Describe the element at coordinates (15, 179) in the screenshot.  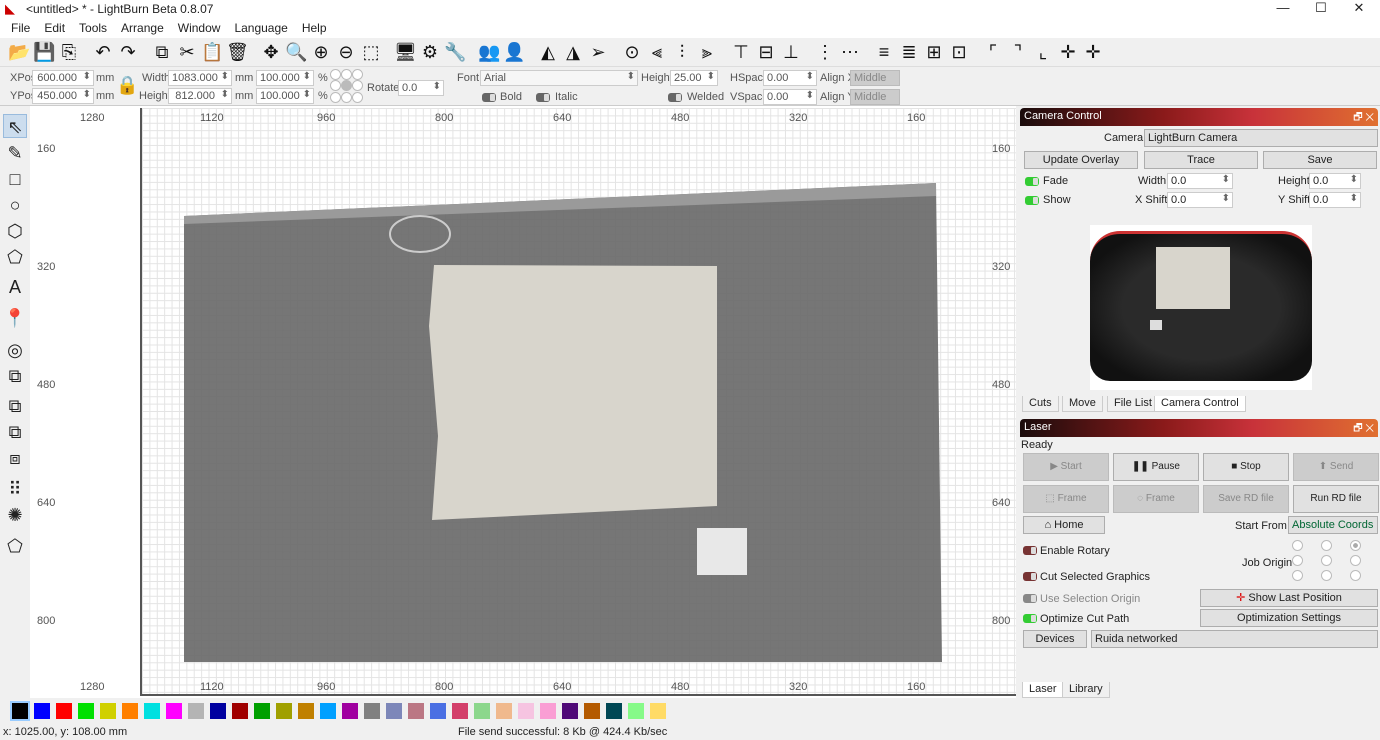
I see `rectangle-icon: □` at that location.